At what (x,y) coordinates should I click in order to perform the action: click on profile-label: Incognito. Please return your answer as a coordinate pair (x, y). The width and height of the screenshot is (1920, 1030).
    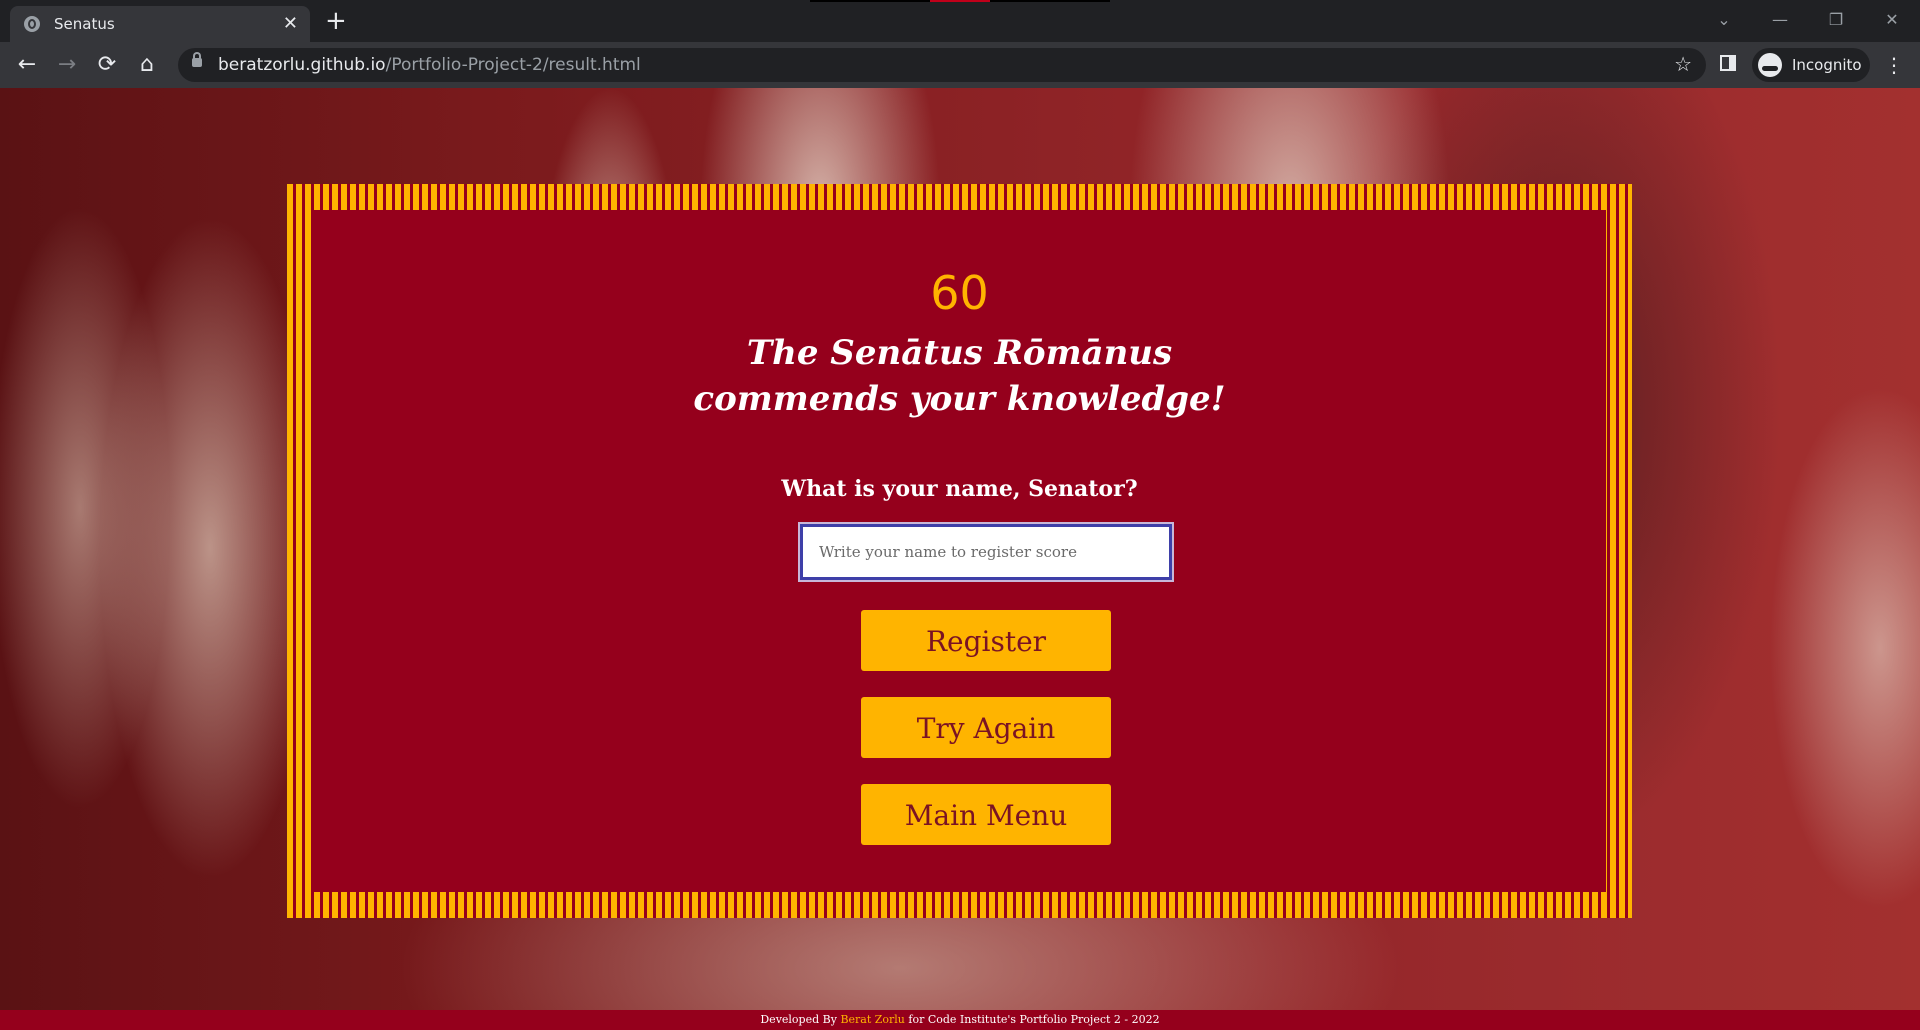
    Looking at the image, I should click on (1827, 65).